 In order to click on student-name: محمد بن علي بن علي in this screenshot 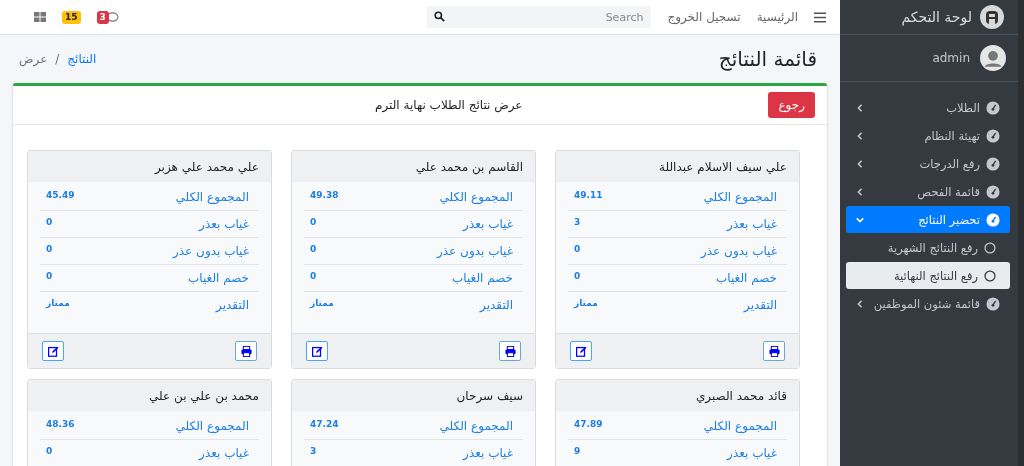, I will do `click(204, 395)`.